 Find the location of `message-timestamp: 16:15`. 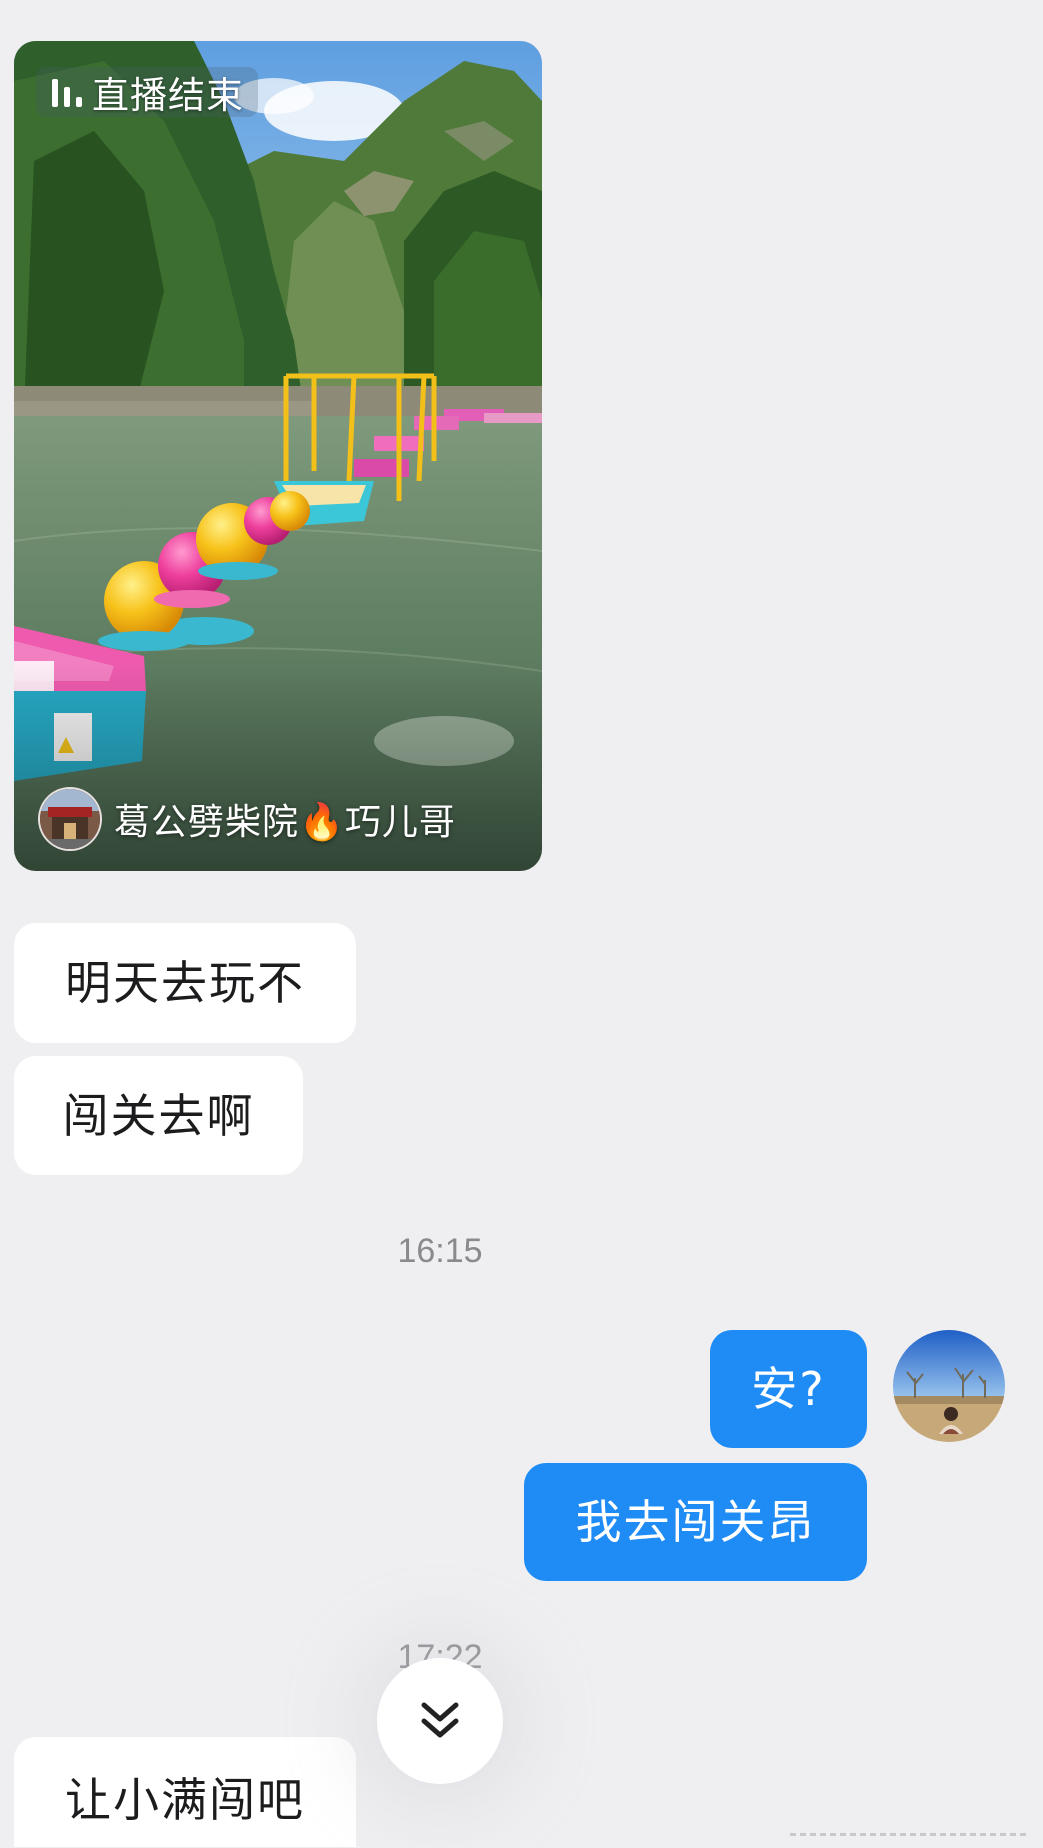

message-timestamp: 16:15 is located at coordinates (440, 1251).